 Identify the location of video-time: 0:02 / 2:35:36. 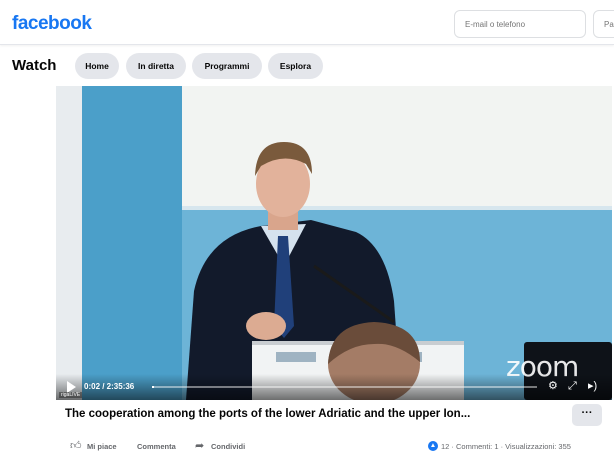
(109, 386).